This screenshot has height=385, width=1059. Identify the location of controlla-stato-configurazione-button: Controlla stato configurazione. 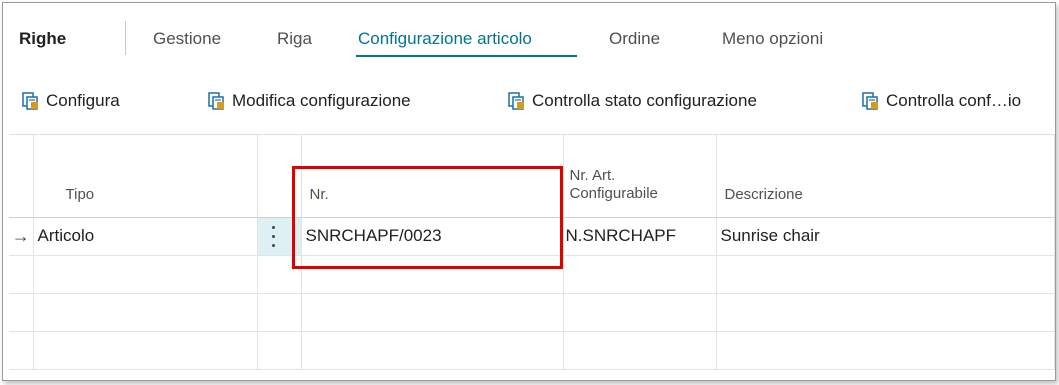
(632, 101).